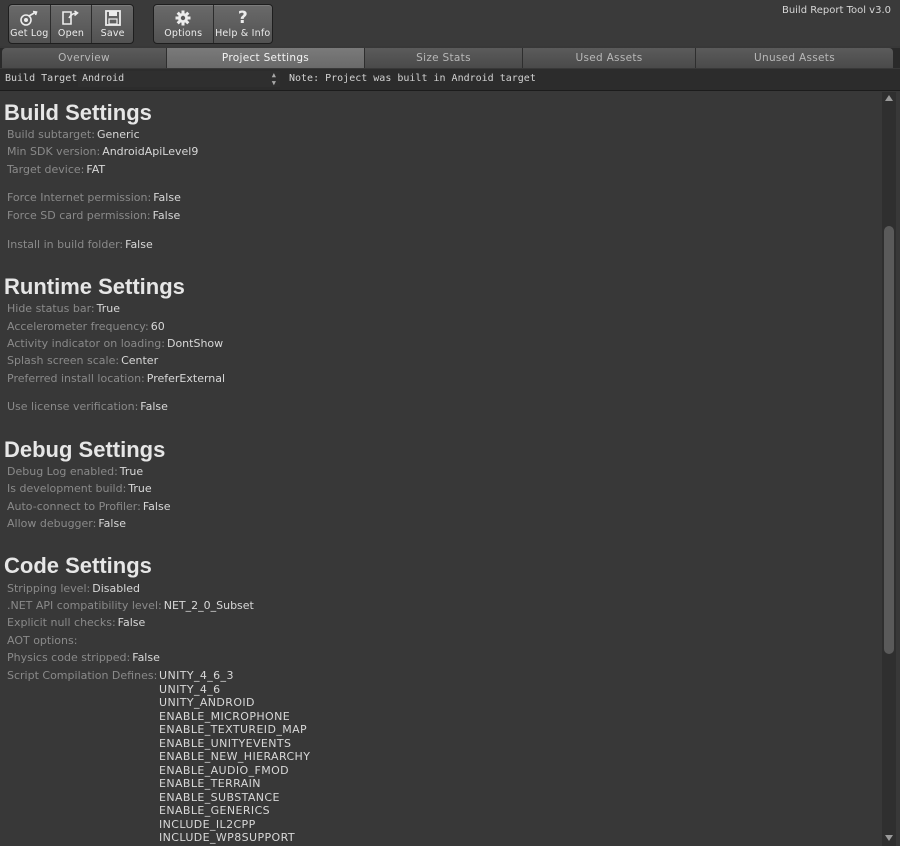 This screenshot has height=846, width=900. I want to click on setting-value: FAT, so click(96, 169).